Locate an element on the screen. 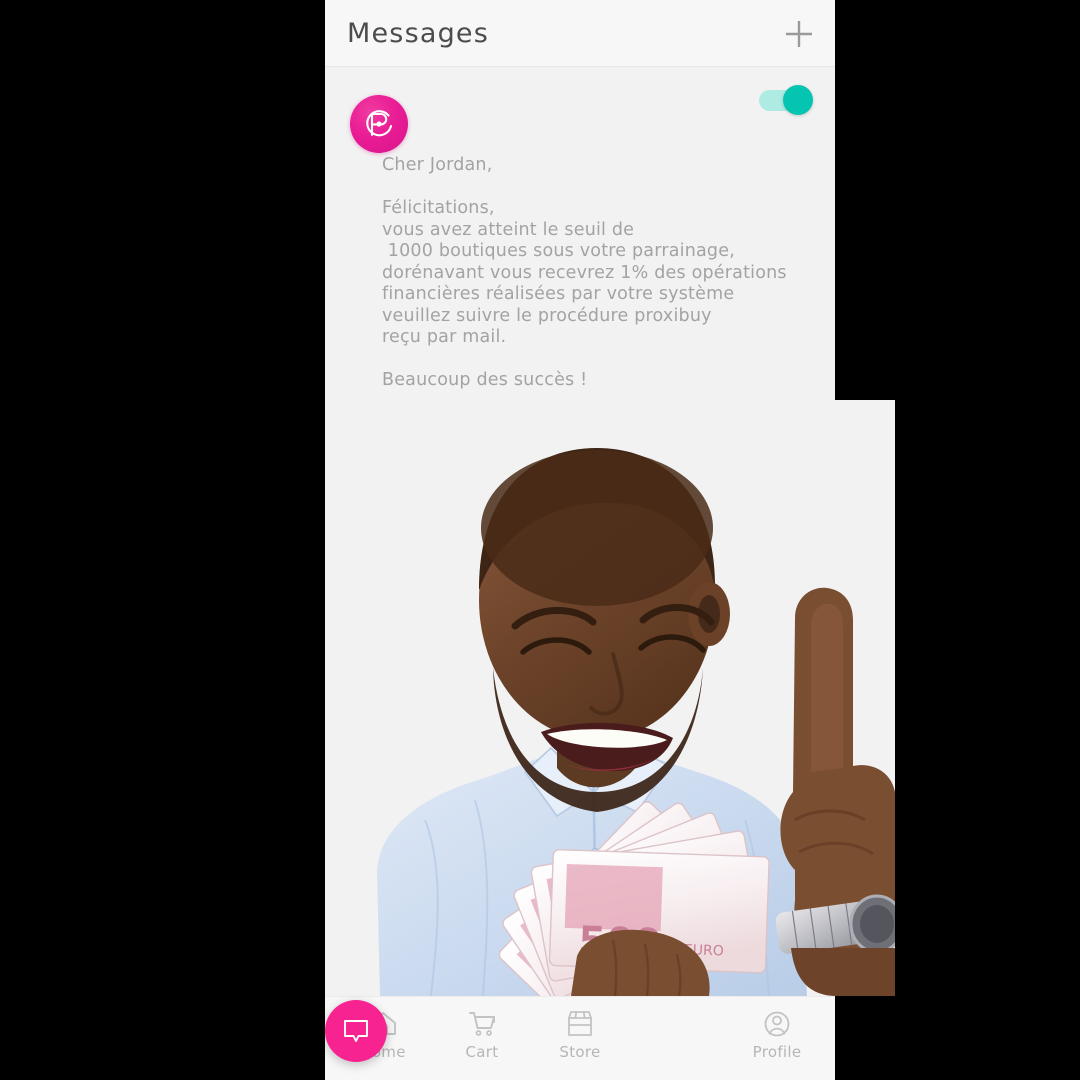  cart-icon is located at coordinates (482, 1024).